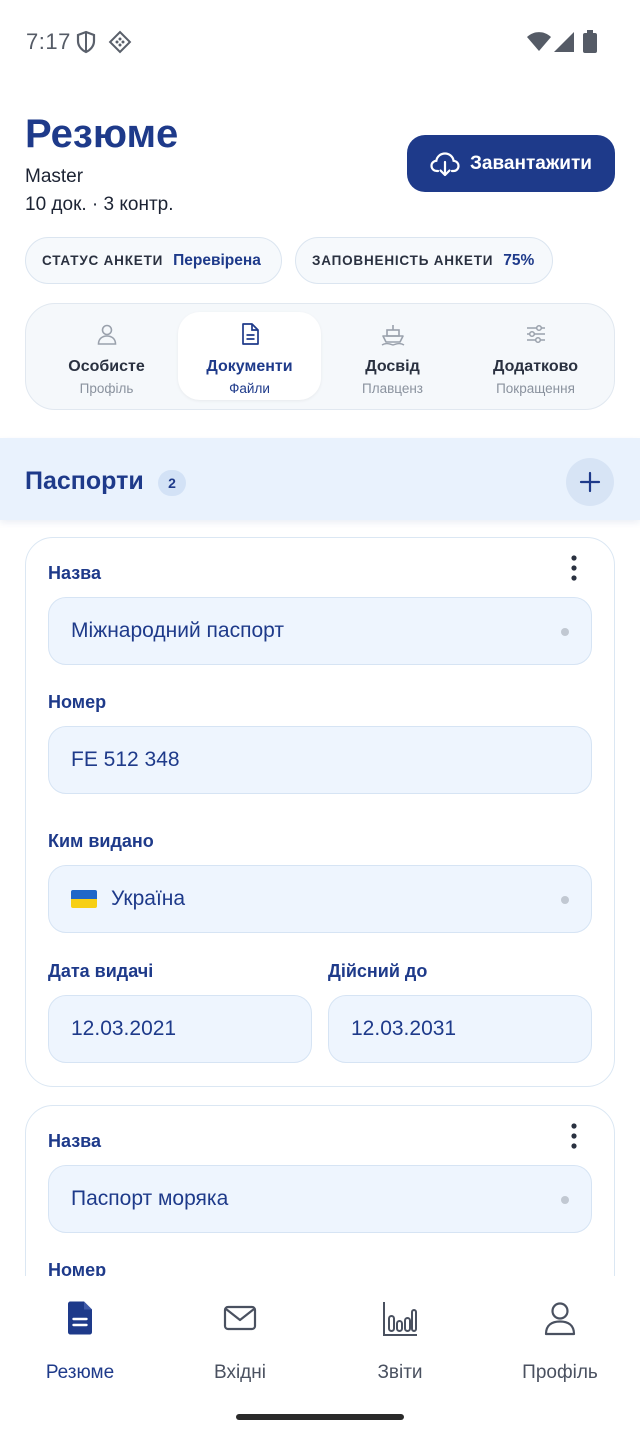  I want to click on valid-until-value: 12.03.2031, so click(404, 1028).